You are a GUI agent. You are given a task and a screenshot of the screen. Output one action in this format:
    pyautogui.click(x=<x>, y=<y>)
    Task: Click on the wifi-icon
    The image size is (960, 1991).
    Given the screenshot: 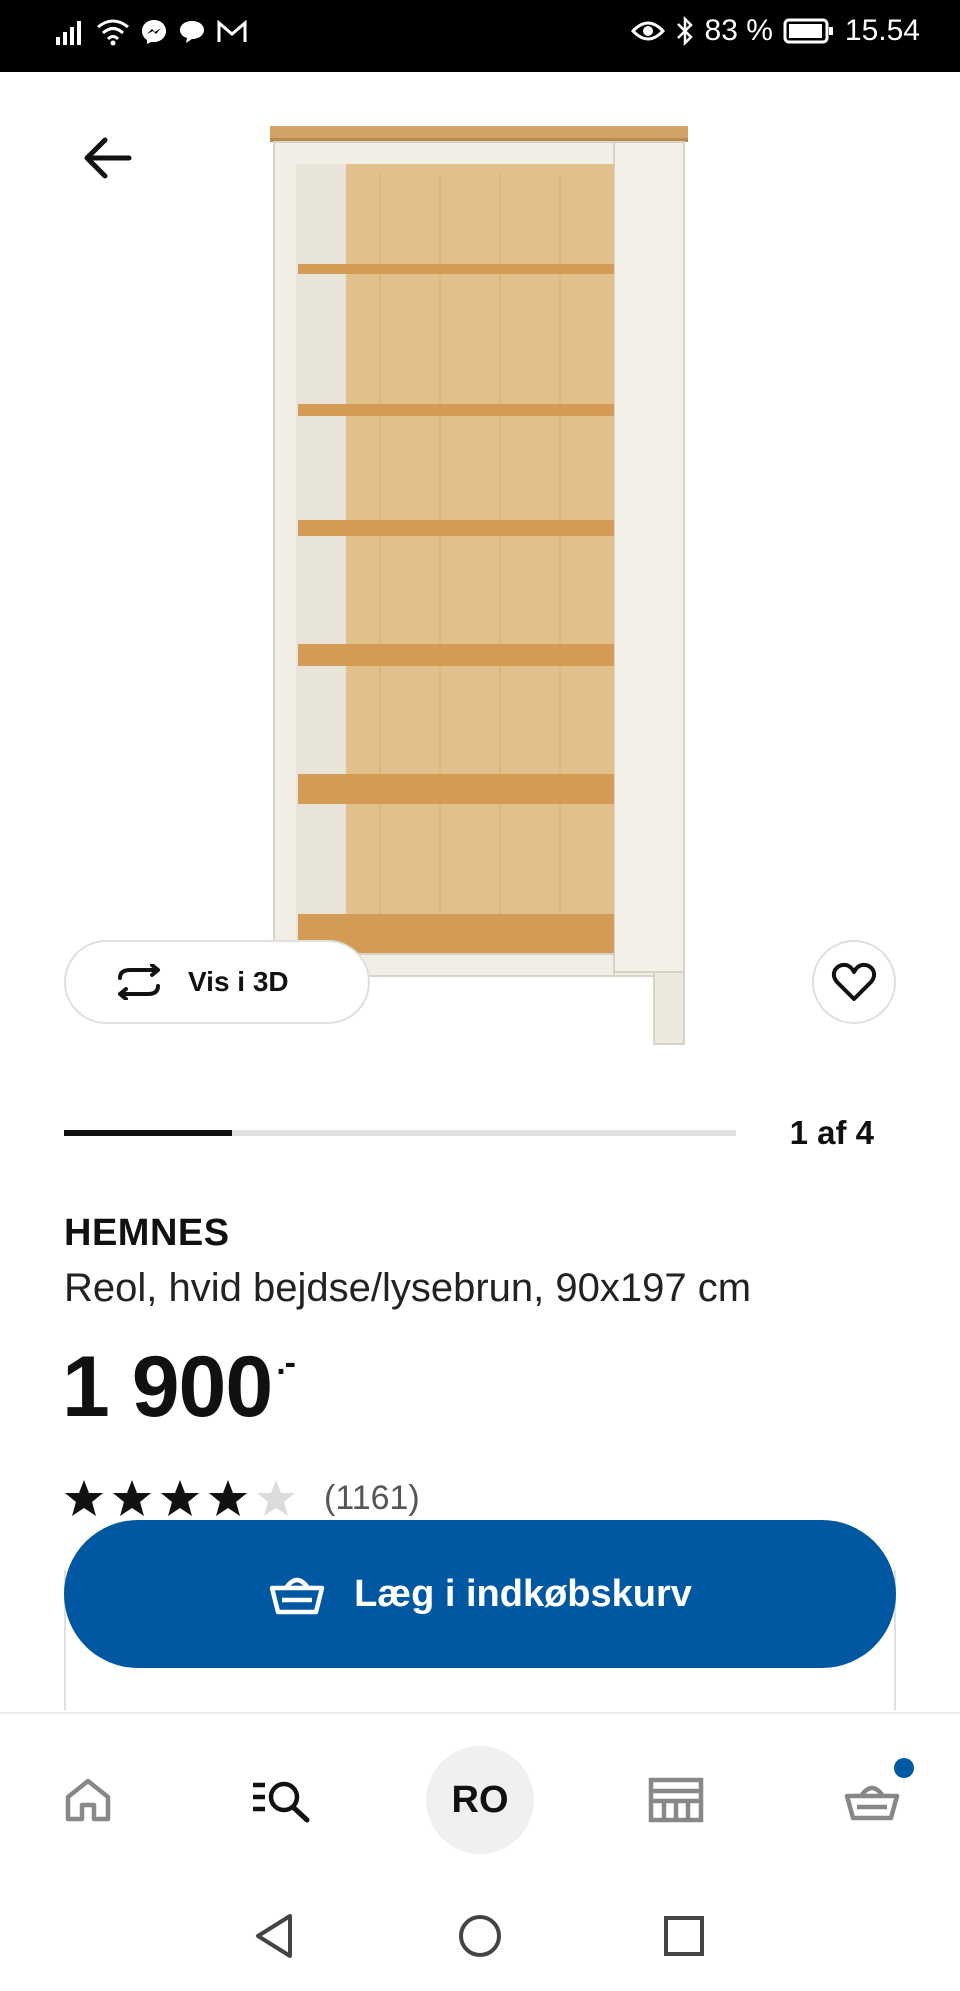 What is the action you would take?
    pyautogui.click(x=113, y=32)
    